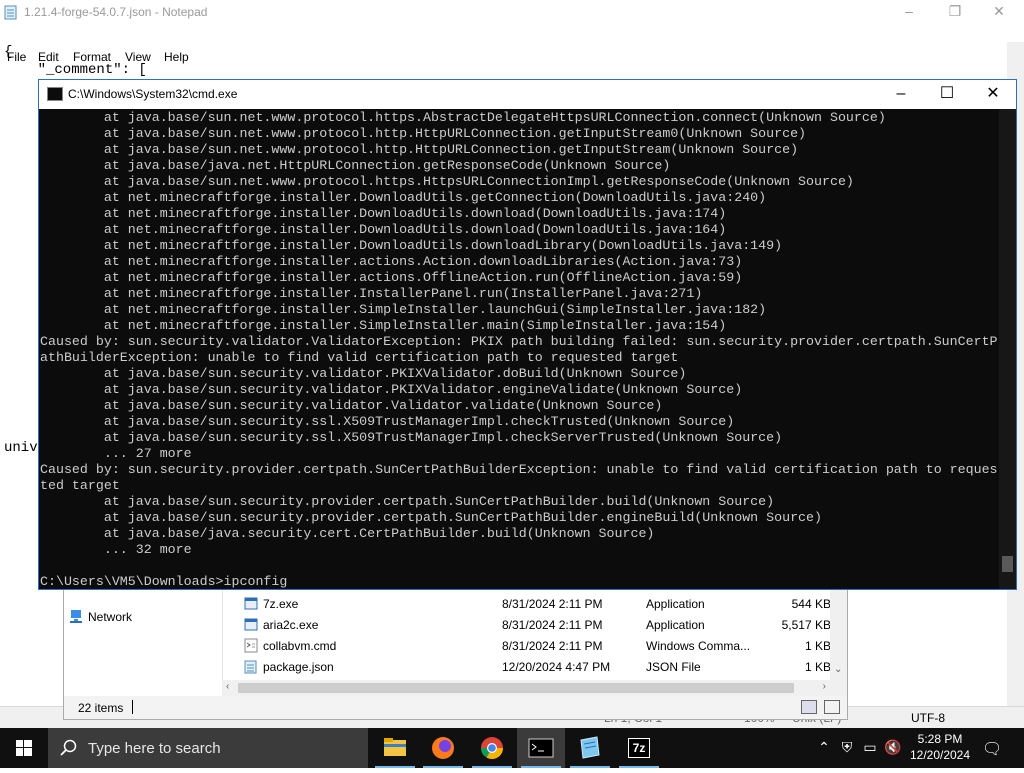 Image resolution: width=1024 pixels, height=773 pixels. Describe the element at coordinates (940, 747) in the screenshot. I see `clock: 5:28 PM 12/20/2024` at that location.